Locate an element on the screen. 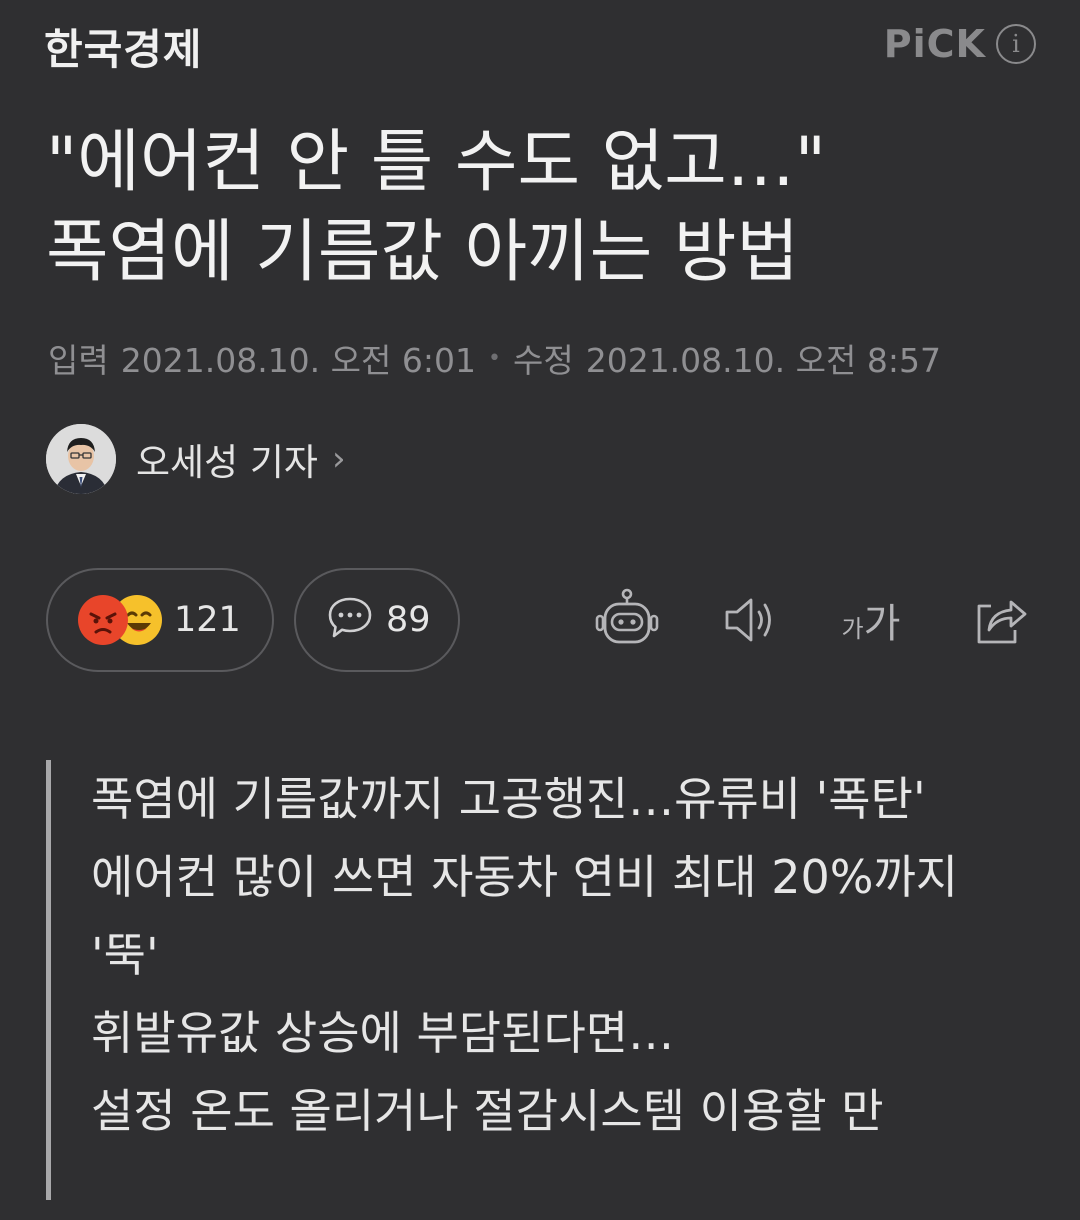 The height and width of the screenshot is (1220, 1080). text-size-icon: 가가 is located at coordinates (871, 620).